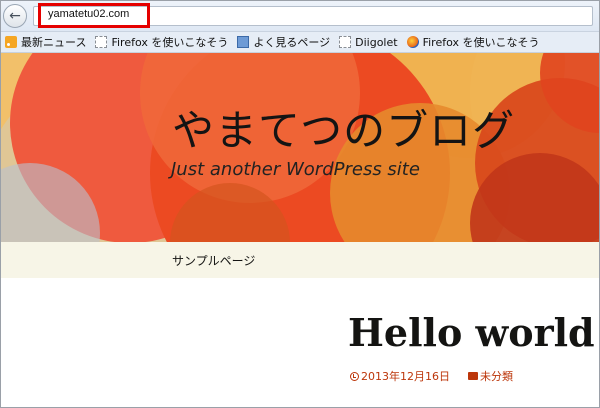 The width and height of the screenshot is (600, 408). I want to click on bookmark-label: Diigolet, so click(376, 42).